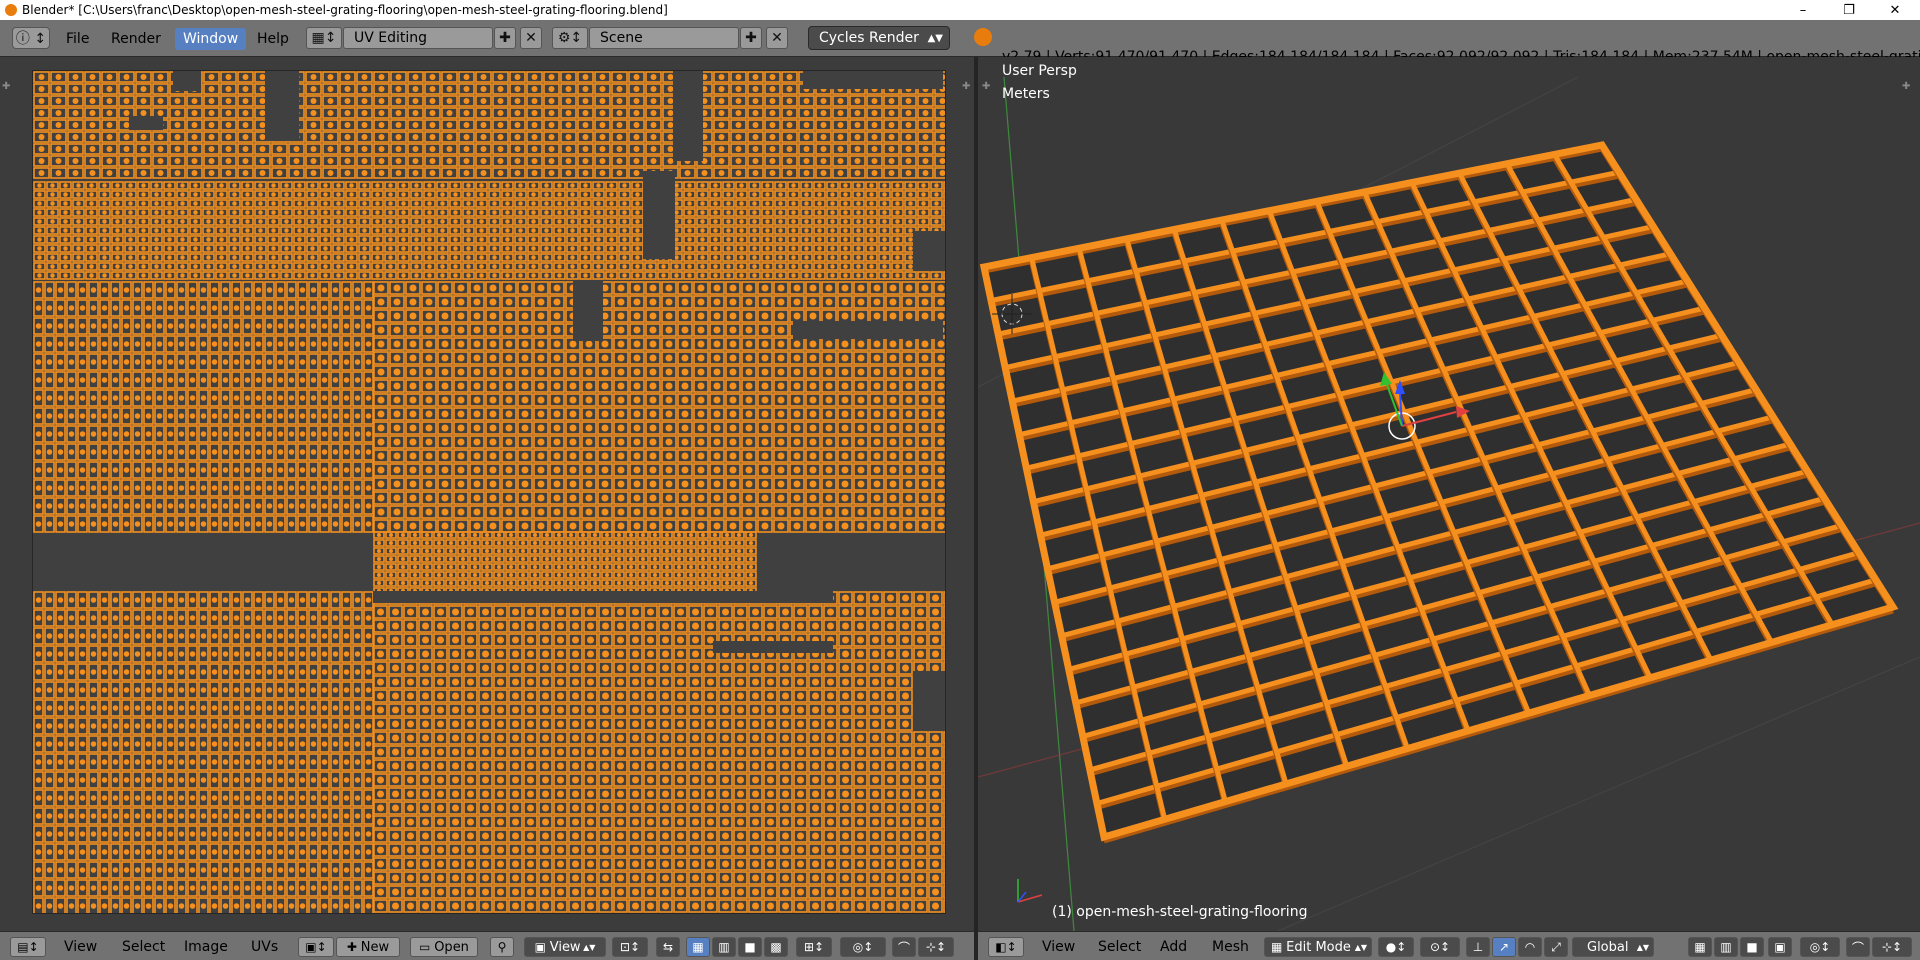 The image size is (1920, 960). Describe the element at coordinates (570, 38) in the screenshot. I see `scene-browse-button: ⚙↕` at that location.